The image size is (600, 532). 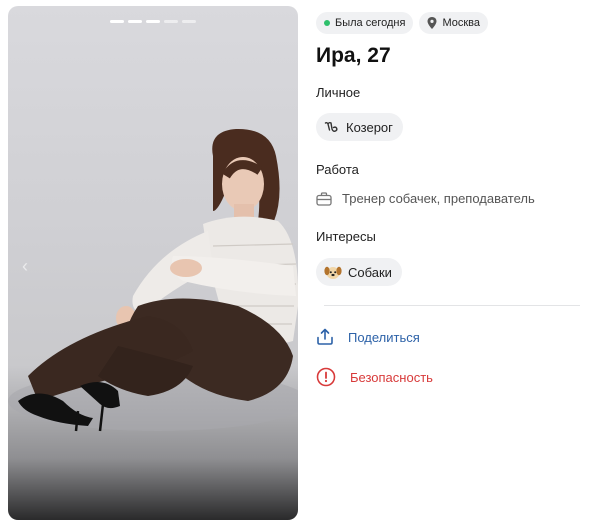 What do you see at coordinates (25, 266) in the screenshot?
I see `prev-photo-icon: ‹` at bounding box center [25, 266].